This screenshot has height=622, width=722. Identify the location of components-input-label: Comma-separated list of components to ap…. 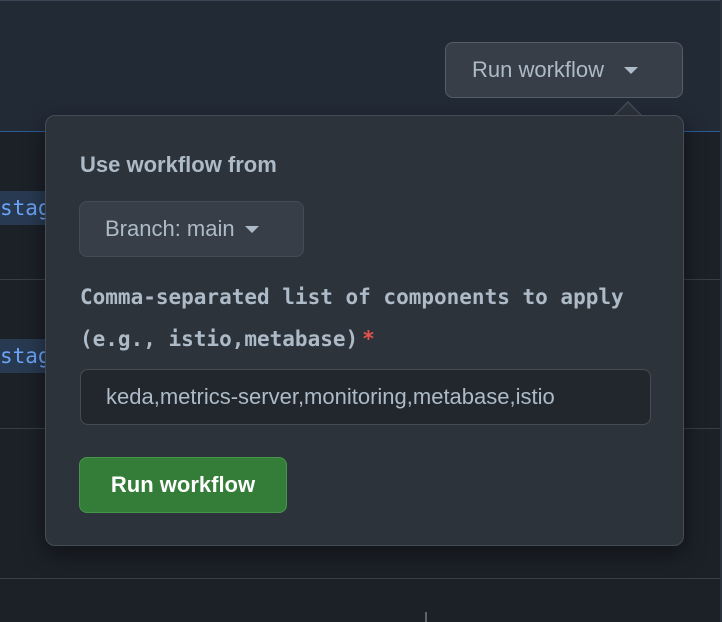
(365, 318).